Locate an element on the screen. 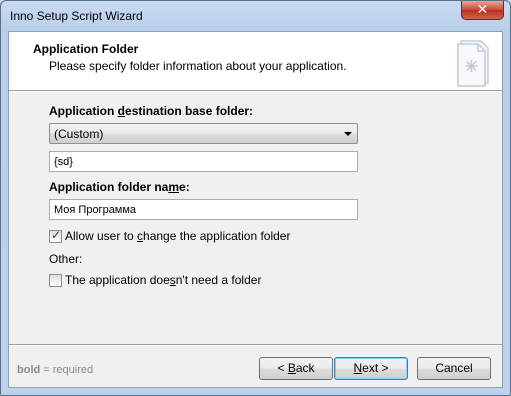 This screenshot has height=396, width=511. base-folder-label: Application destination base folder: is located at coordinates (151, 111).